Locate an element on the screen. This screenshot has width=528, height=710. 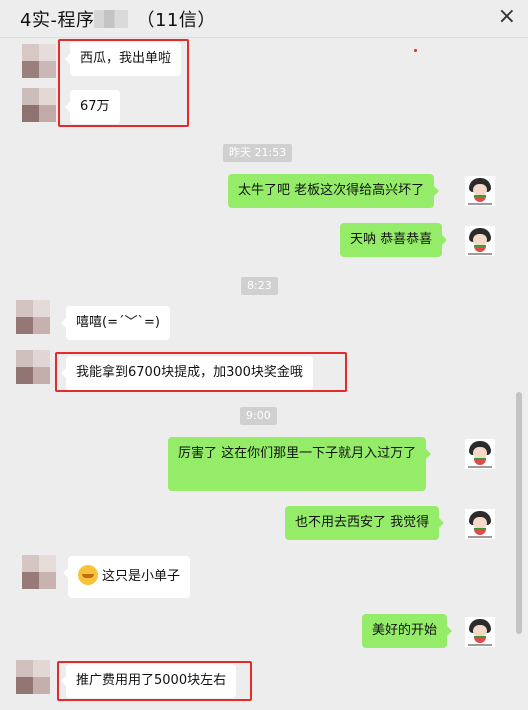
chat-title-prefix: 4实-程序 is located at coordinates (57, 20).